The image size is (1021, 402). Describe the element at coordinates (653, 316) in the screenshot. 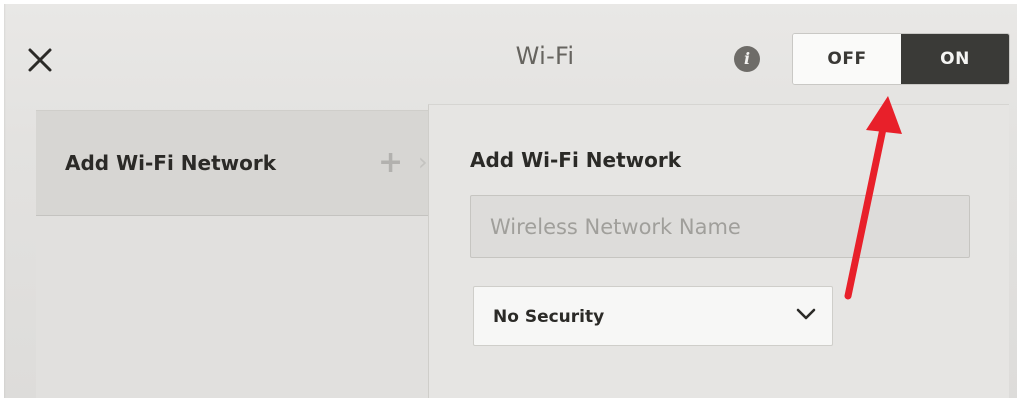

I see `security-select: No Security` at that location.